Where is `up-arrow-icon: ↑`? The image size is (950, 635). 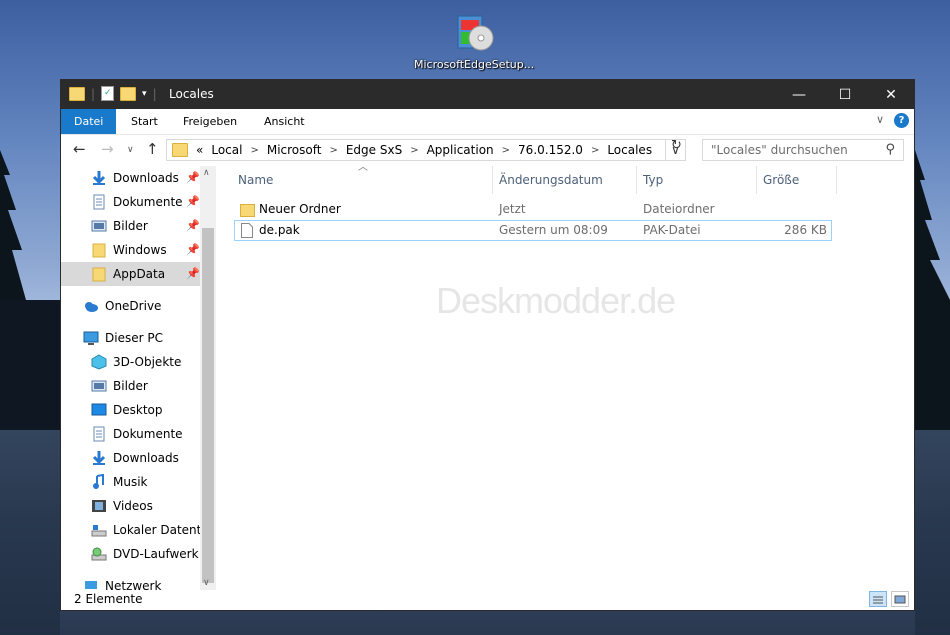 up-arrow-icon: ↑ is located at coordinates (152, 149).